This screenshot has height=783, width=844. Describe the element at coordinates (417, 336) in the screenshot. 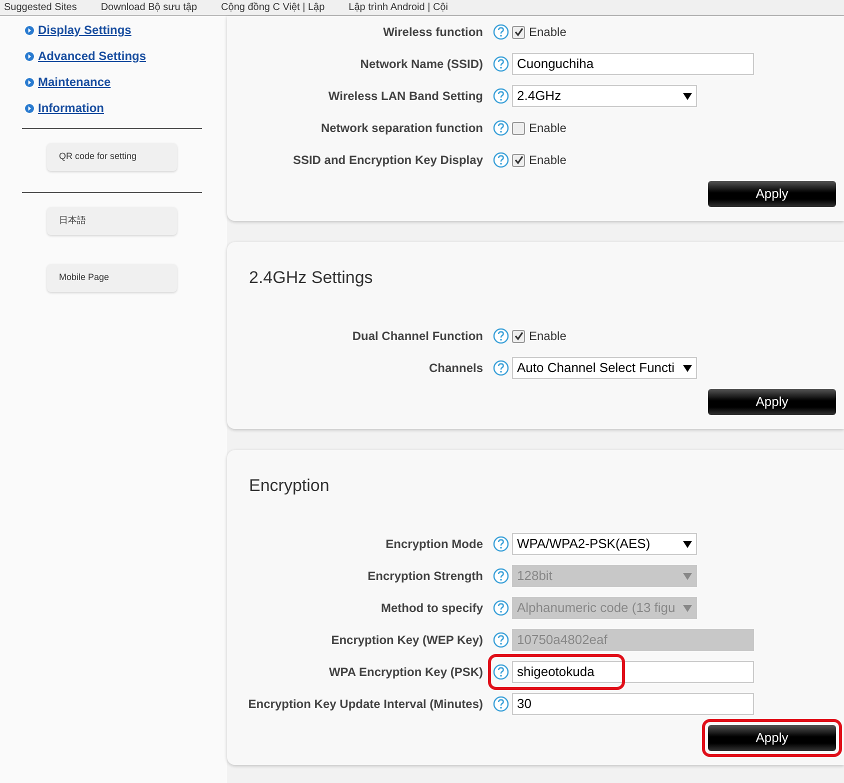

I see `field-label: Dual Channel Function` at that location.